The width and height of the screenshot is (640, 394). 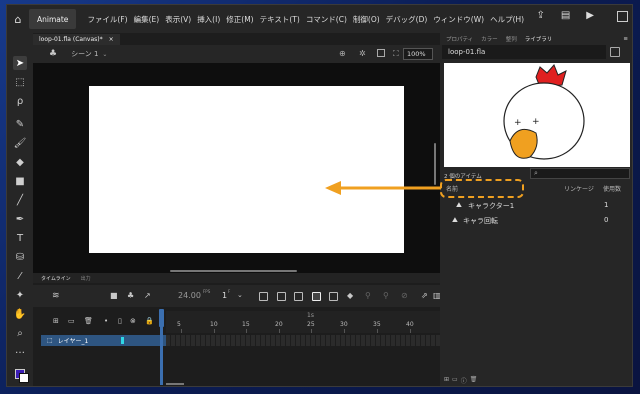 What do you see at coordinates (208, 19) in the screenshot?
I see `menu-insert: 挿入(I)` at bounding box center [208, 19].